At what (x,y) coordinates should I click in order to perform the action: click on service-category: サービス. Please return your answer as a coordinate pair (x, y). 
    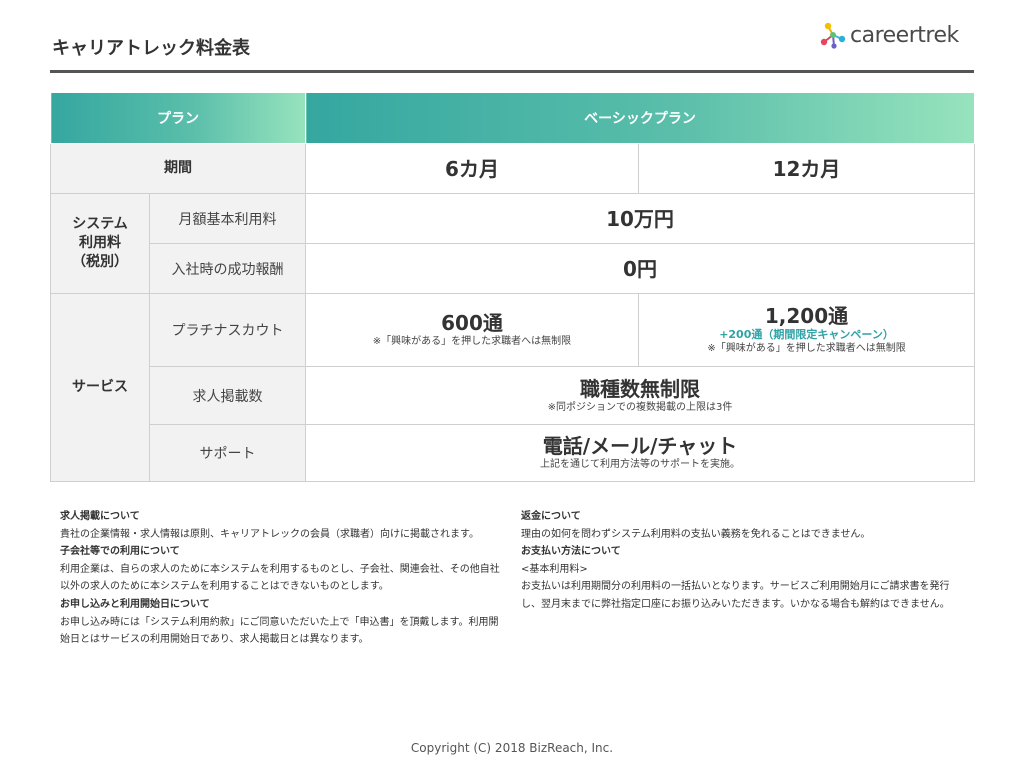
    Looking at the image, I should click on (100, 387).